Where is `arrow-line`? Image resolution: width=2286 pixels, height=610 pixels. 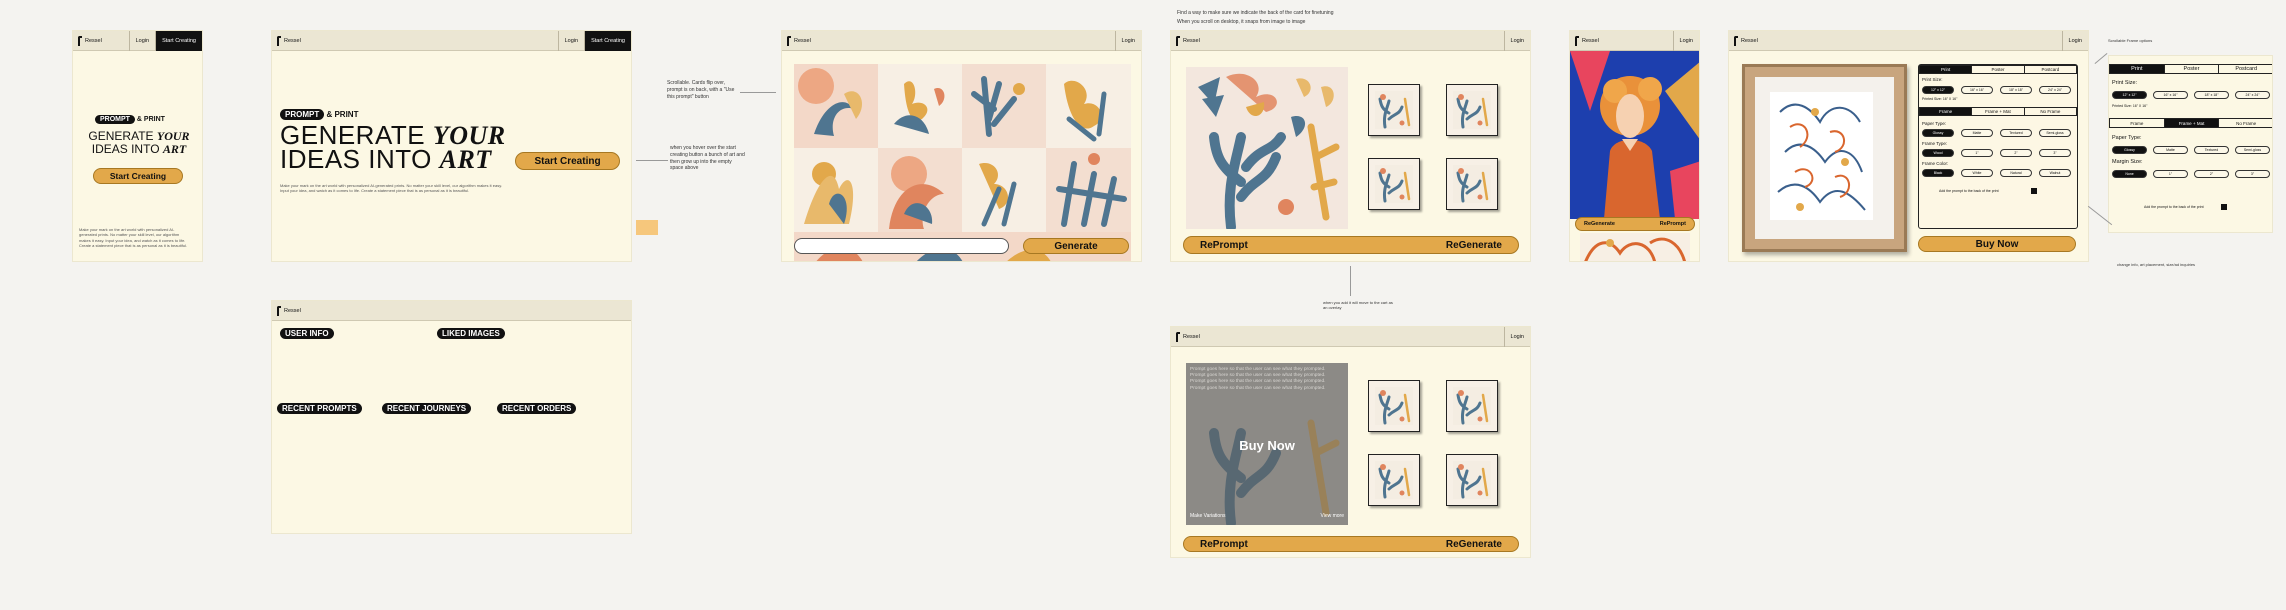
arrow-line is located at coordinates (2101, 58).